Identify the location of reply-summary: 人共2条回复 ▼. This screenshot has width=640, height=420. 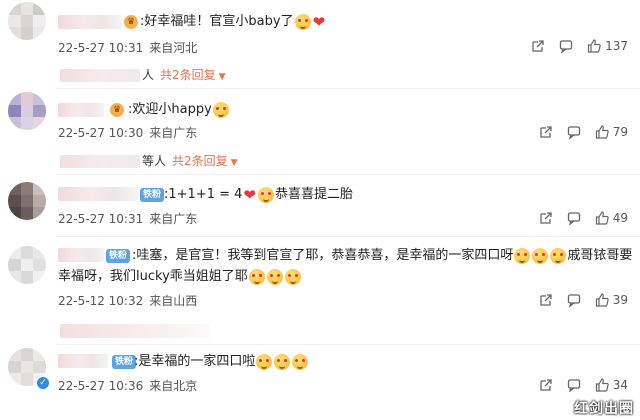
(143, 74).